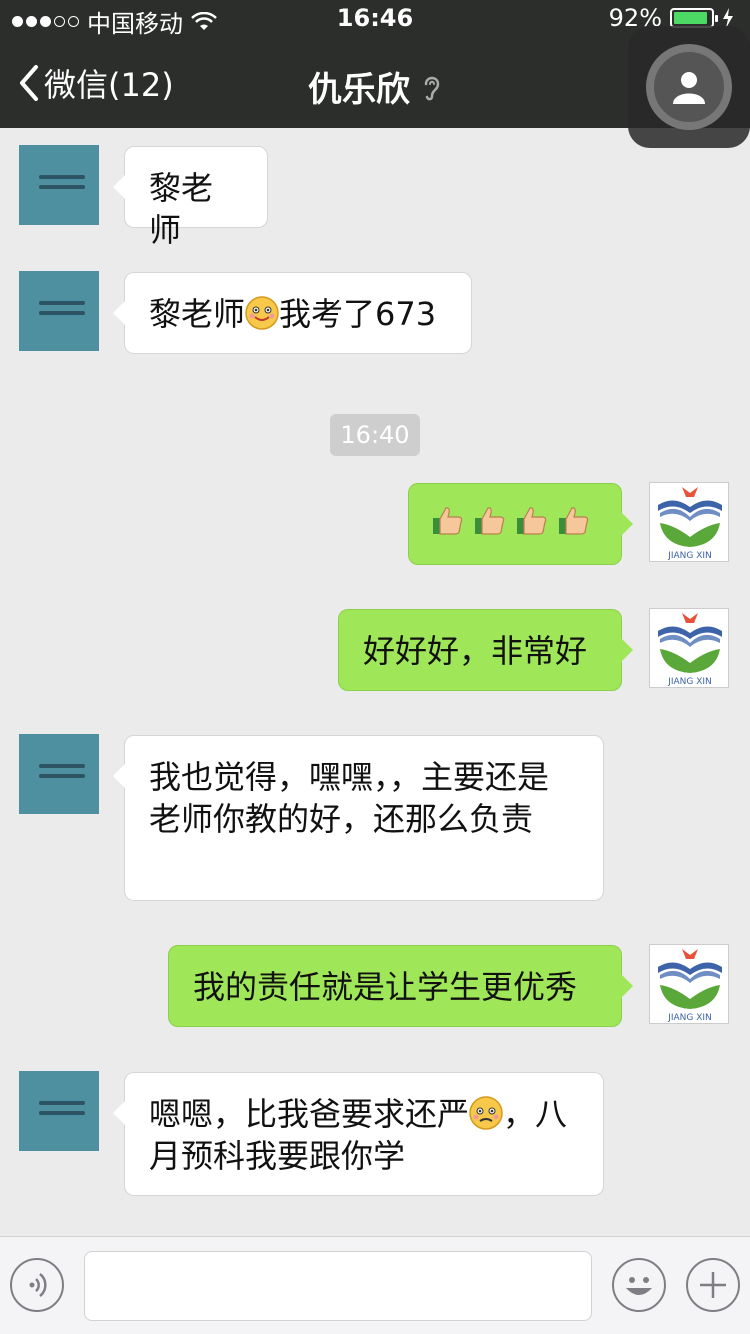 The width and height of the screenshot is (750, 1334). I want to click on voice-input-button, so click(37, 1285).